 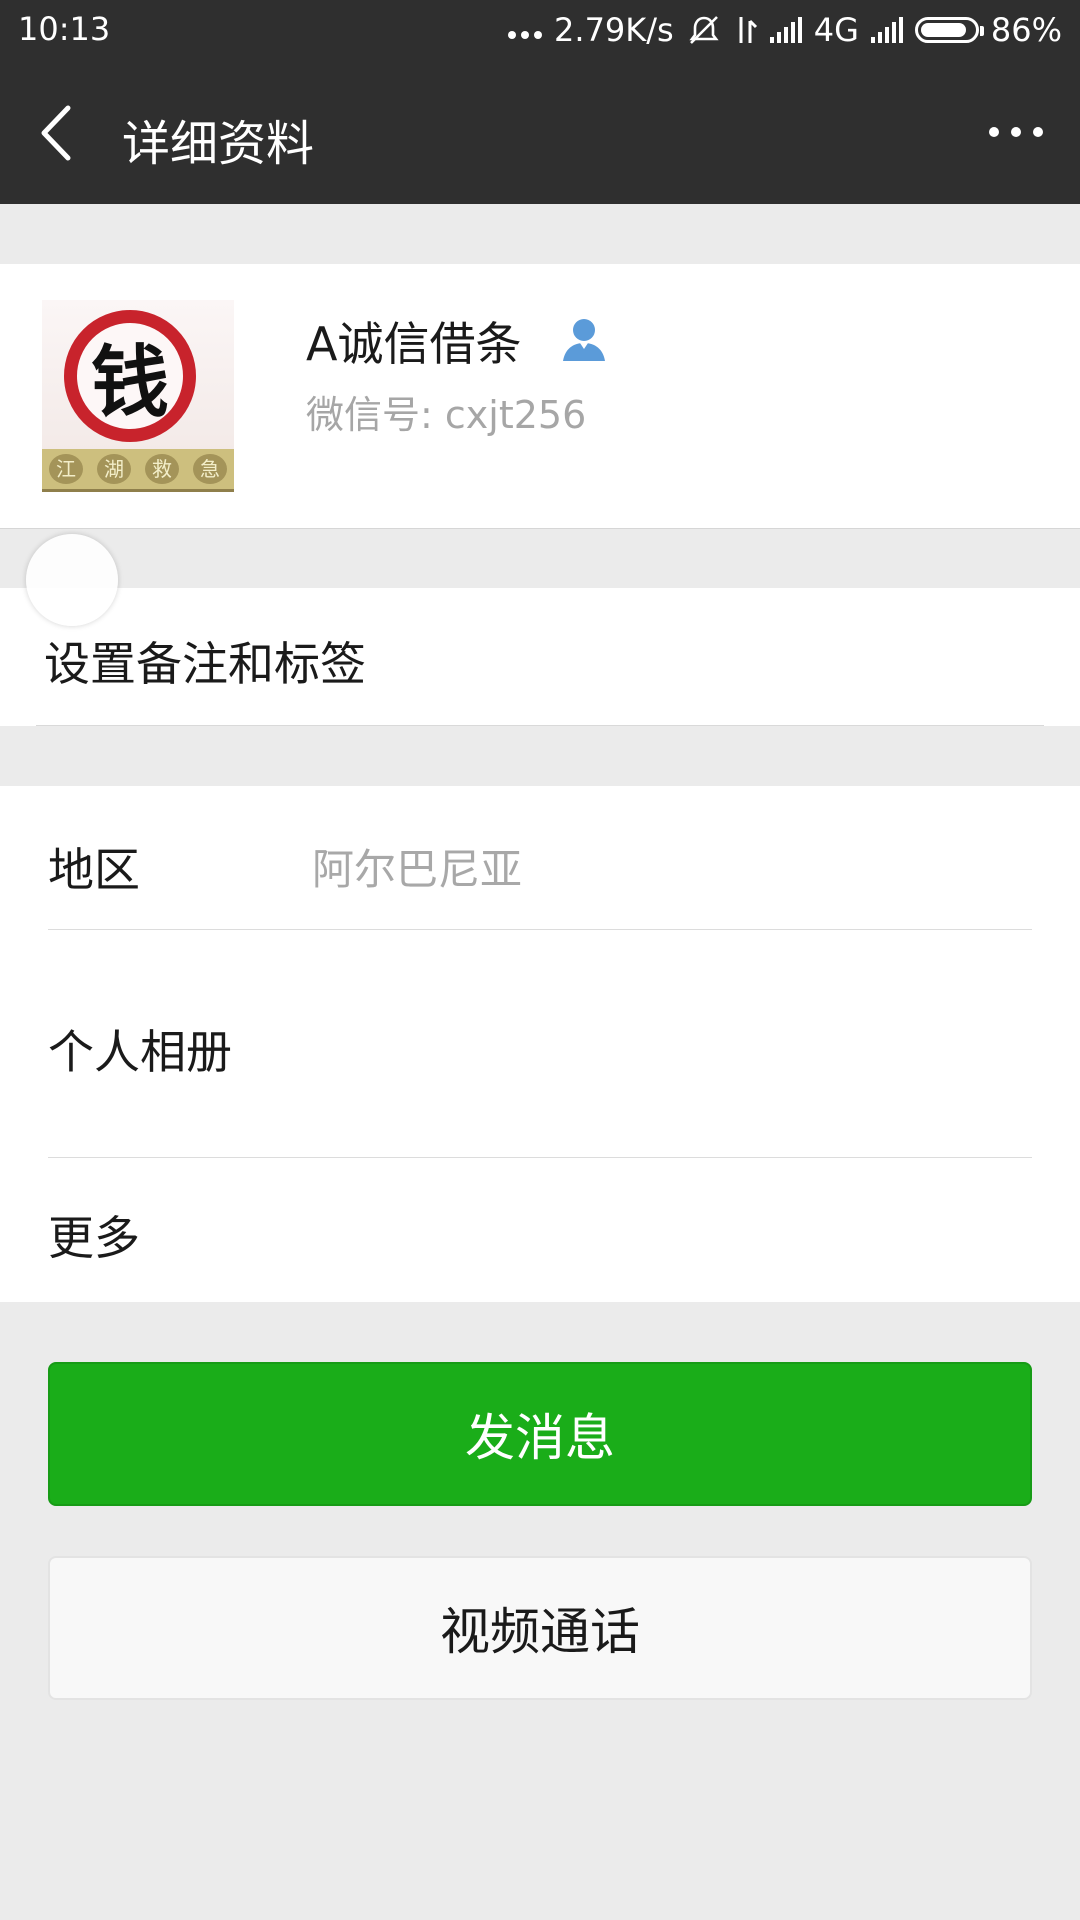 What do you see at coordinates (140, 1049) in the screenshot?
I see `personal-album-row: 个人相册` at bounding box center [140, 1049].